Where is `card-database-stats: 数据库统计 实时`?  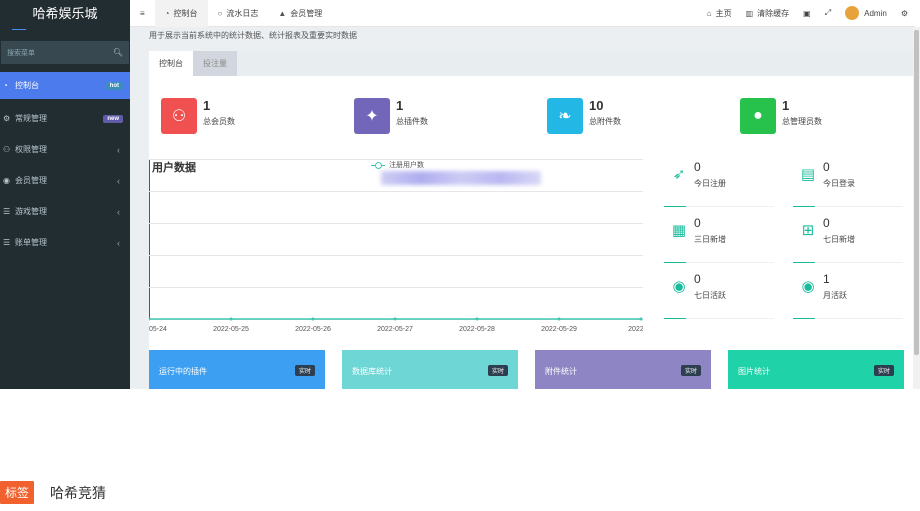
card-database-stats: 数据库统计 实时 is located at coordinates (430, 369).